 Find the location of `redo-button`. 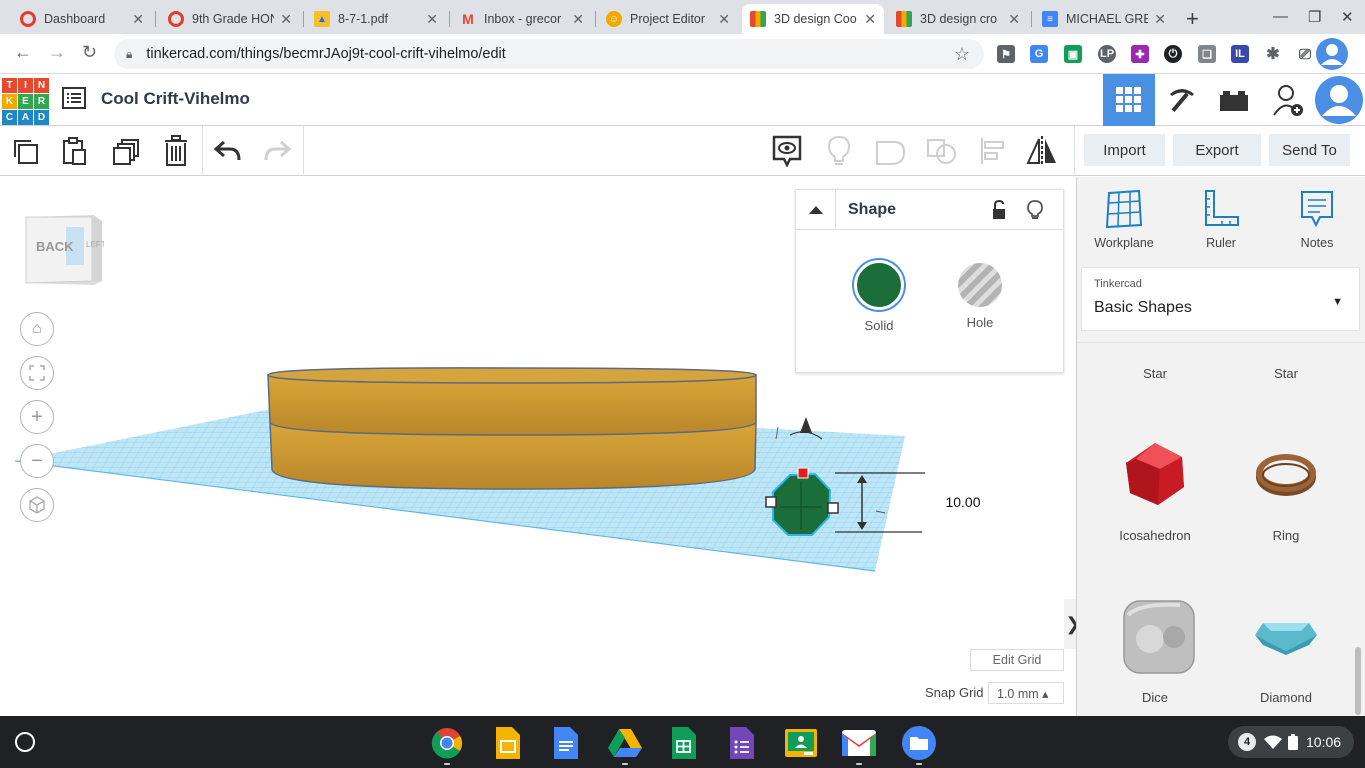

redo-button is located at coordinates (277, 151).